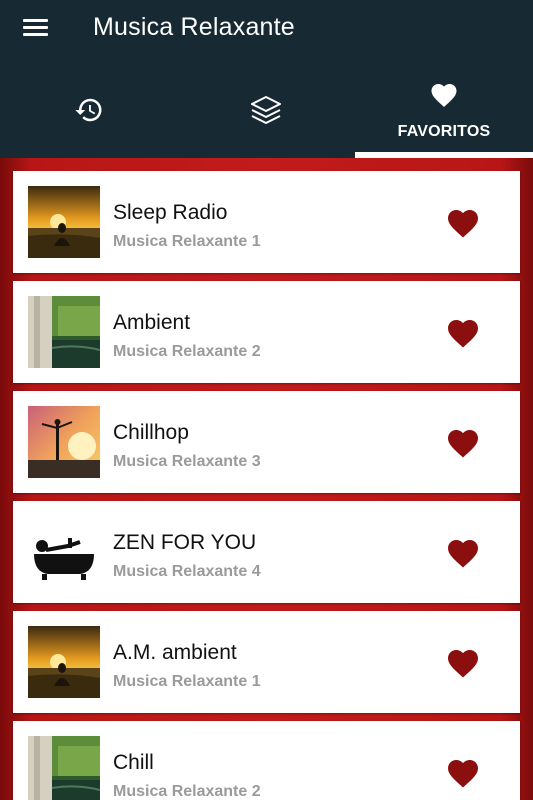 The image size is (533, 800). I want to click on tab-layers, so click(267, 112).